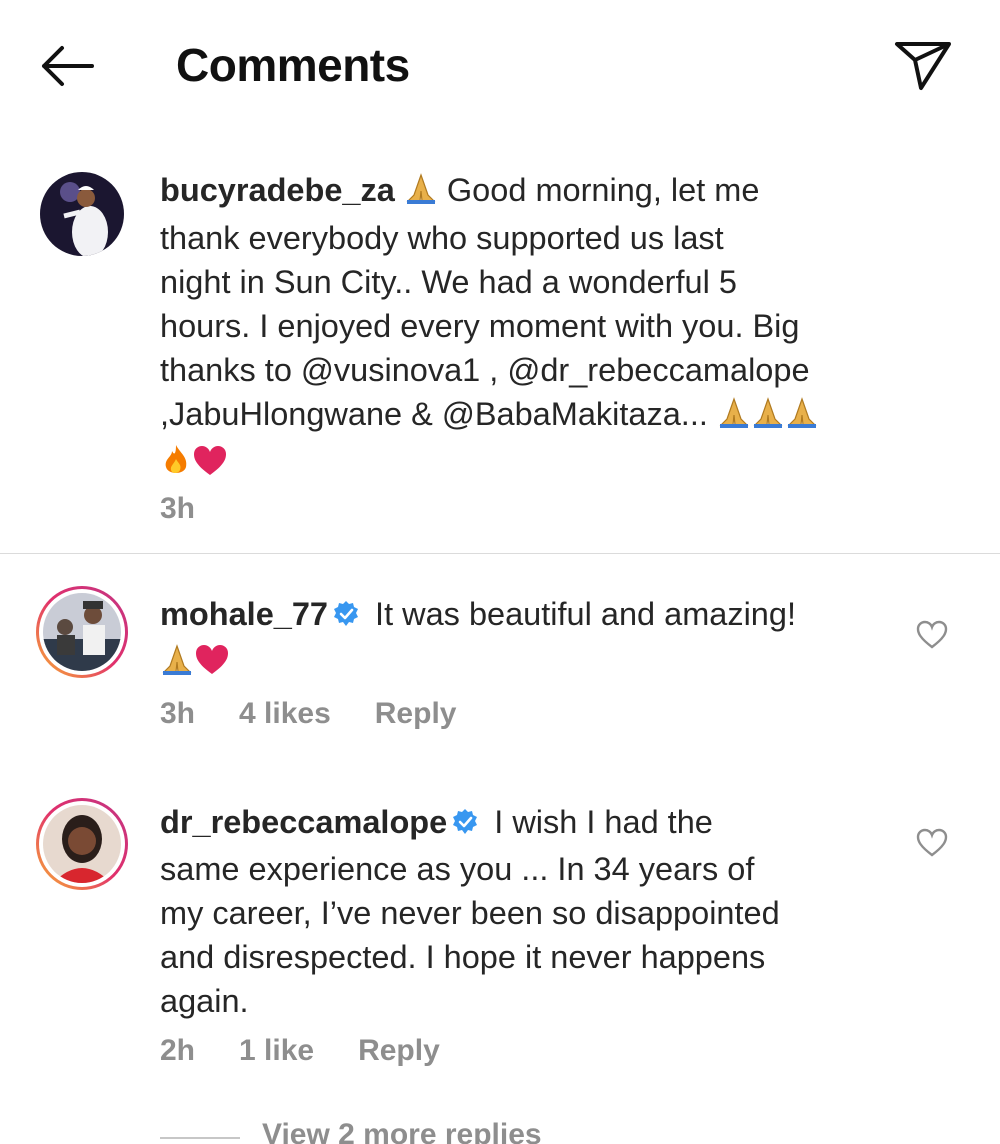 Image resolution: width=1000 pixels, height=1144 pixels. I want to click on comment-line-1: mohale_77 It was beautiful and amazing!, so click(478, 615).